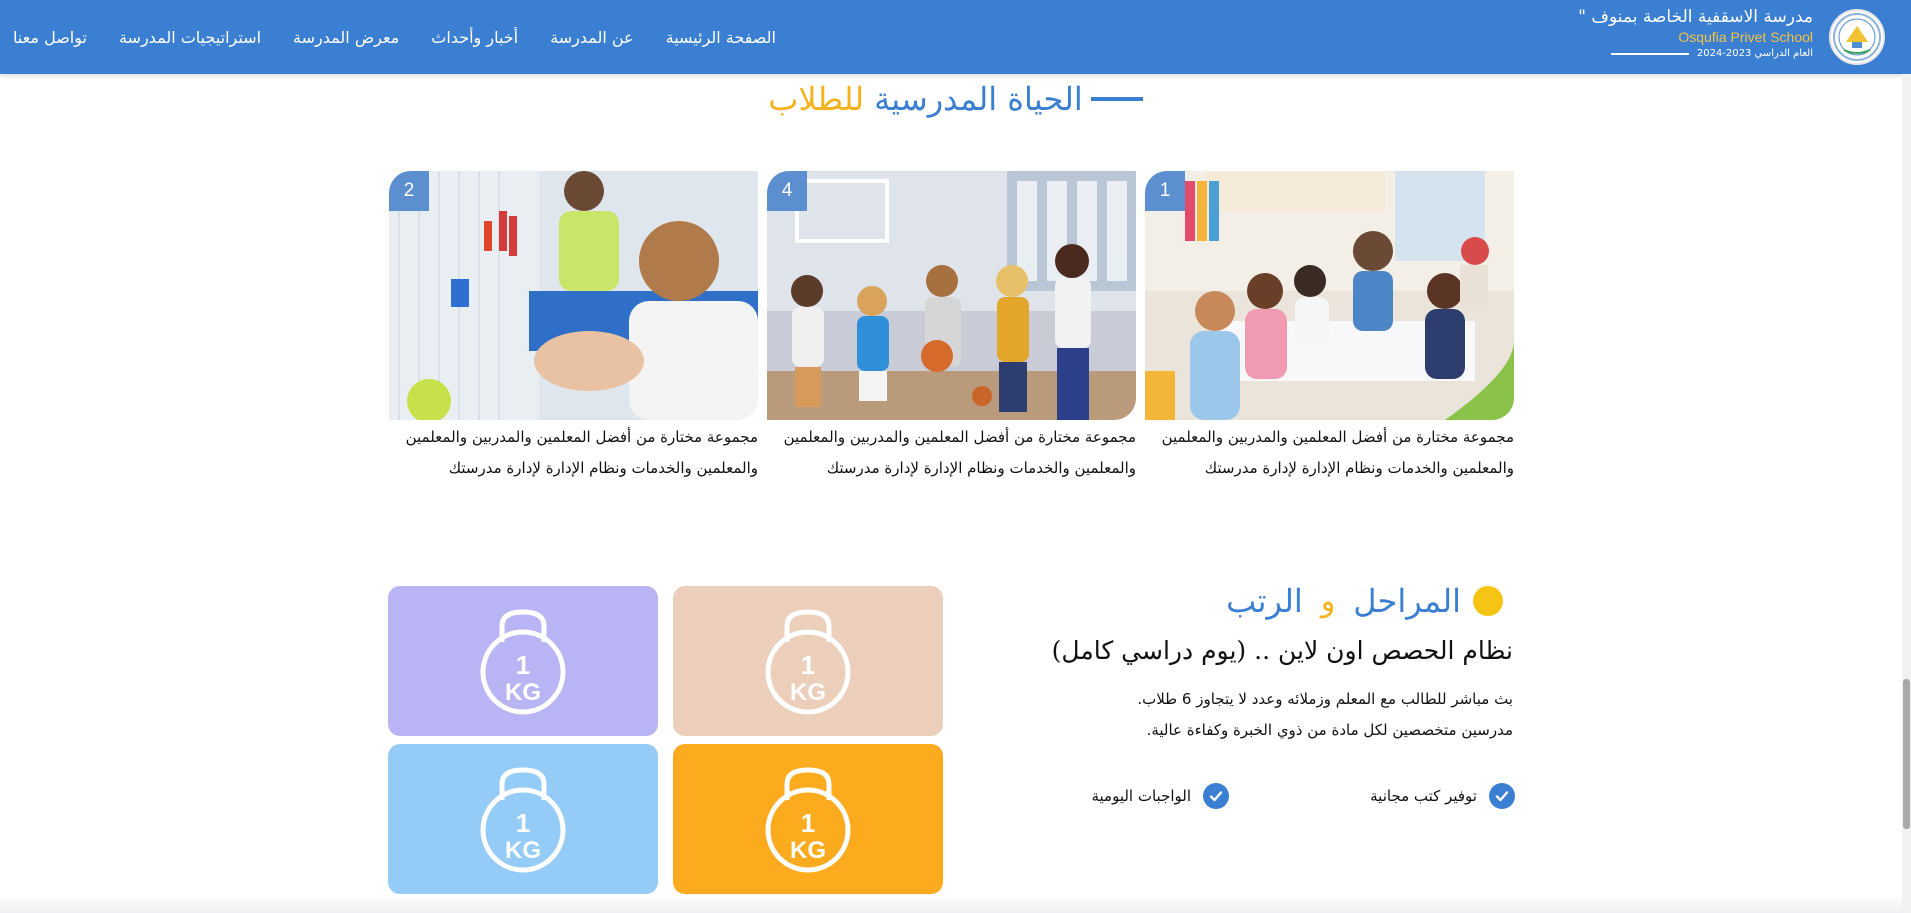  I want to click on nav-gallery: معرض المدرسة, so click(346, 37).